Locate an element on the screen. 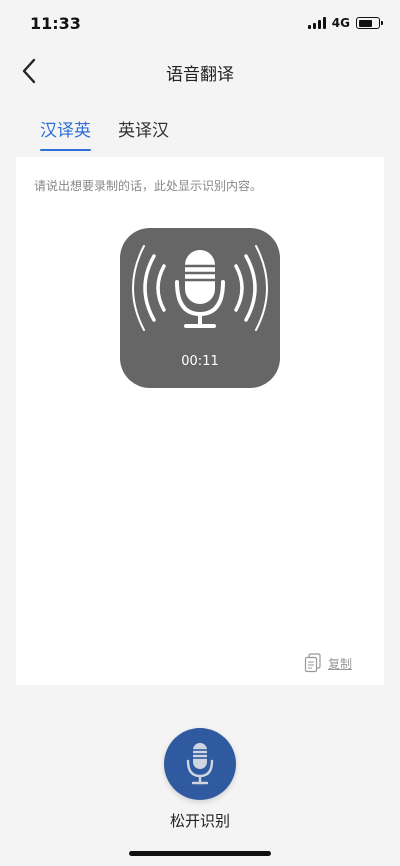  tab-chinese-to-english: 汉译英 is located at coordinates (65, 133).